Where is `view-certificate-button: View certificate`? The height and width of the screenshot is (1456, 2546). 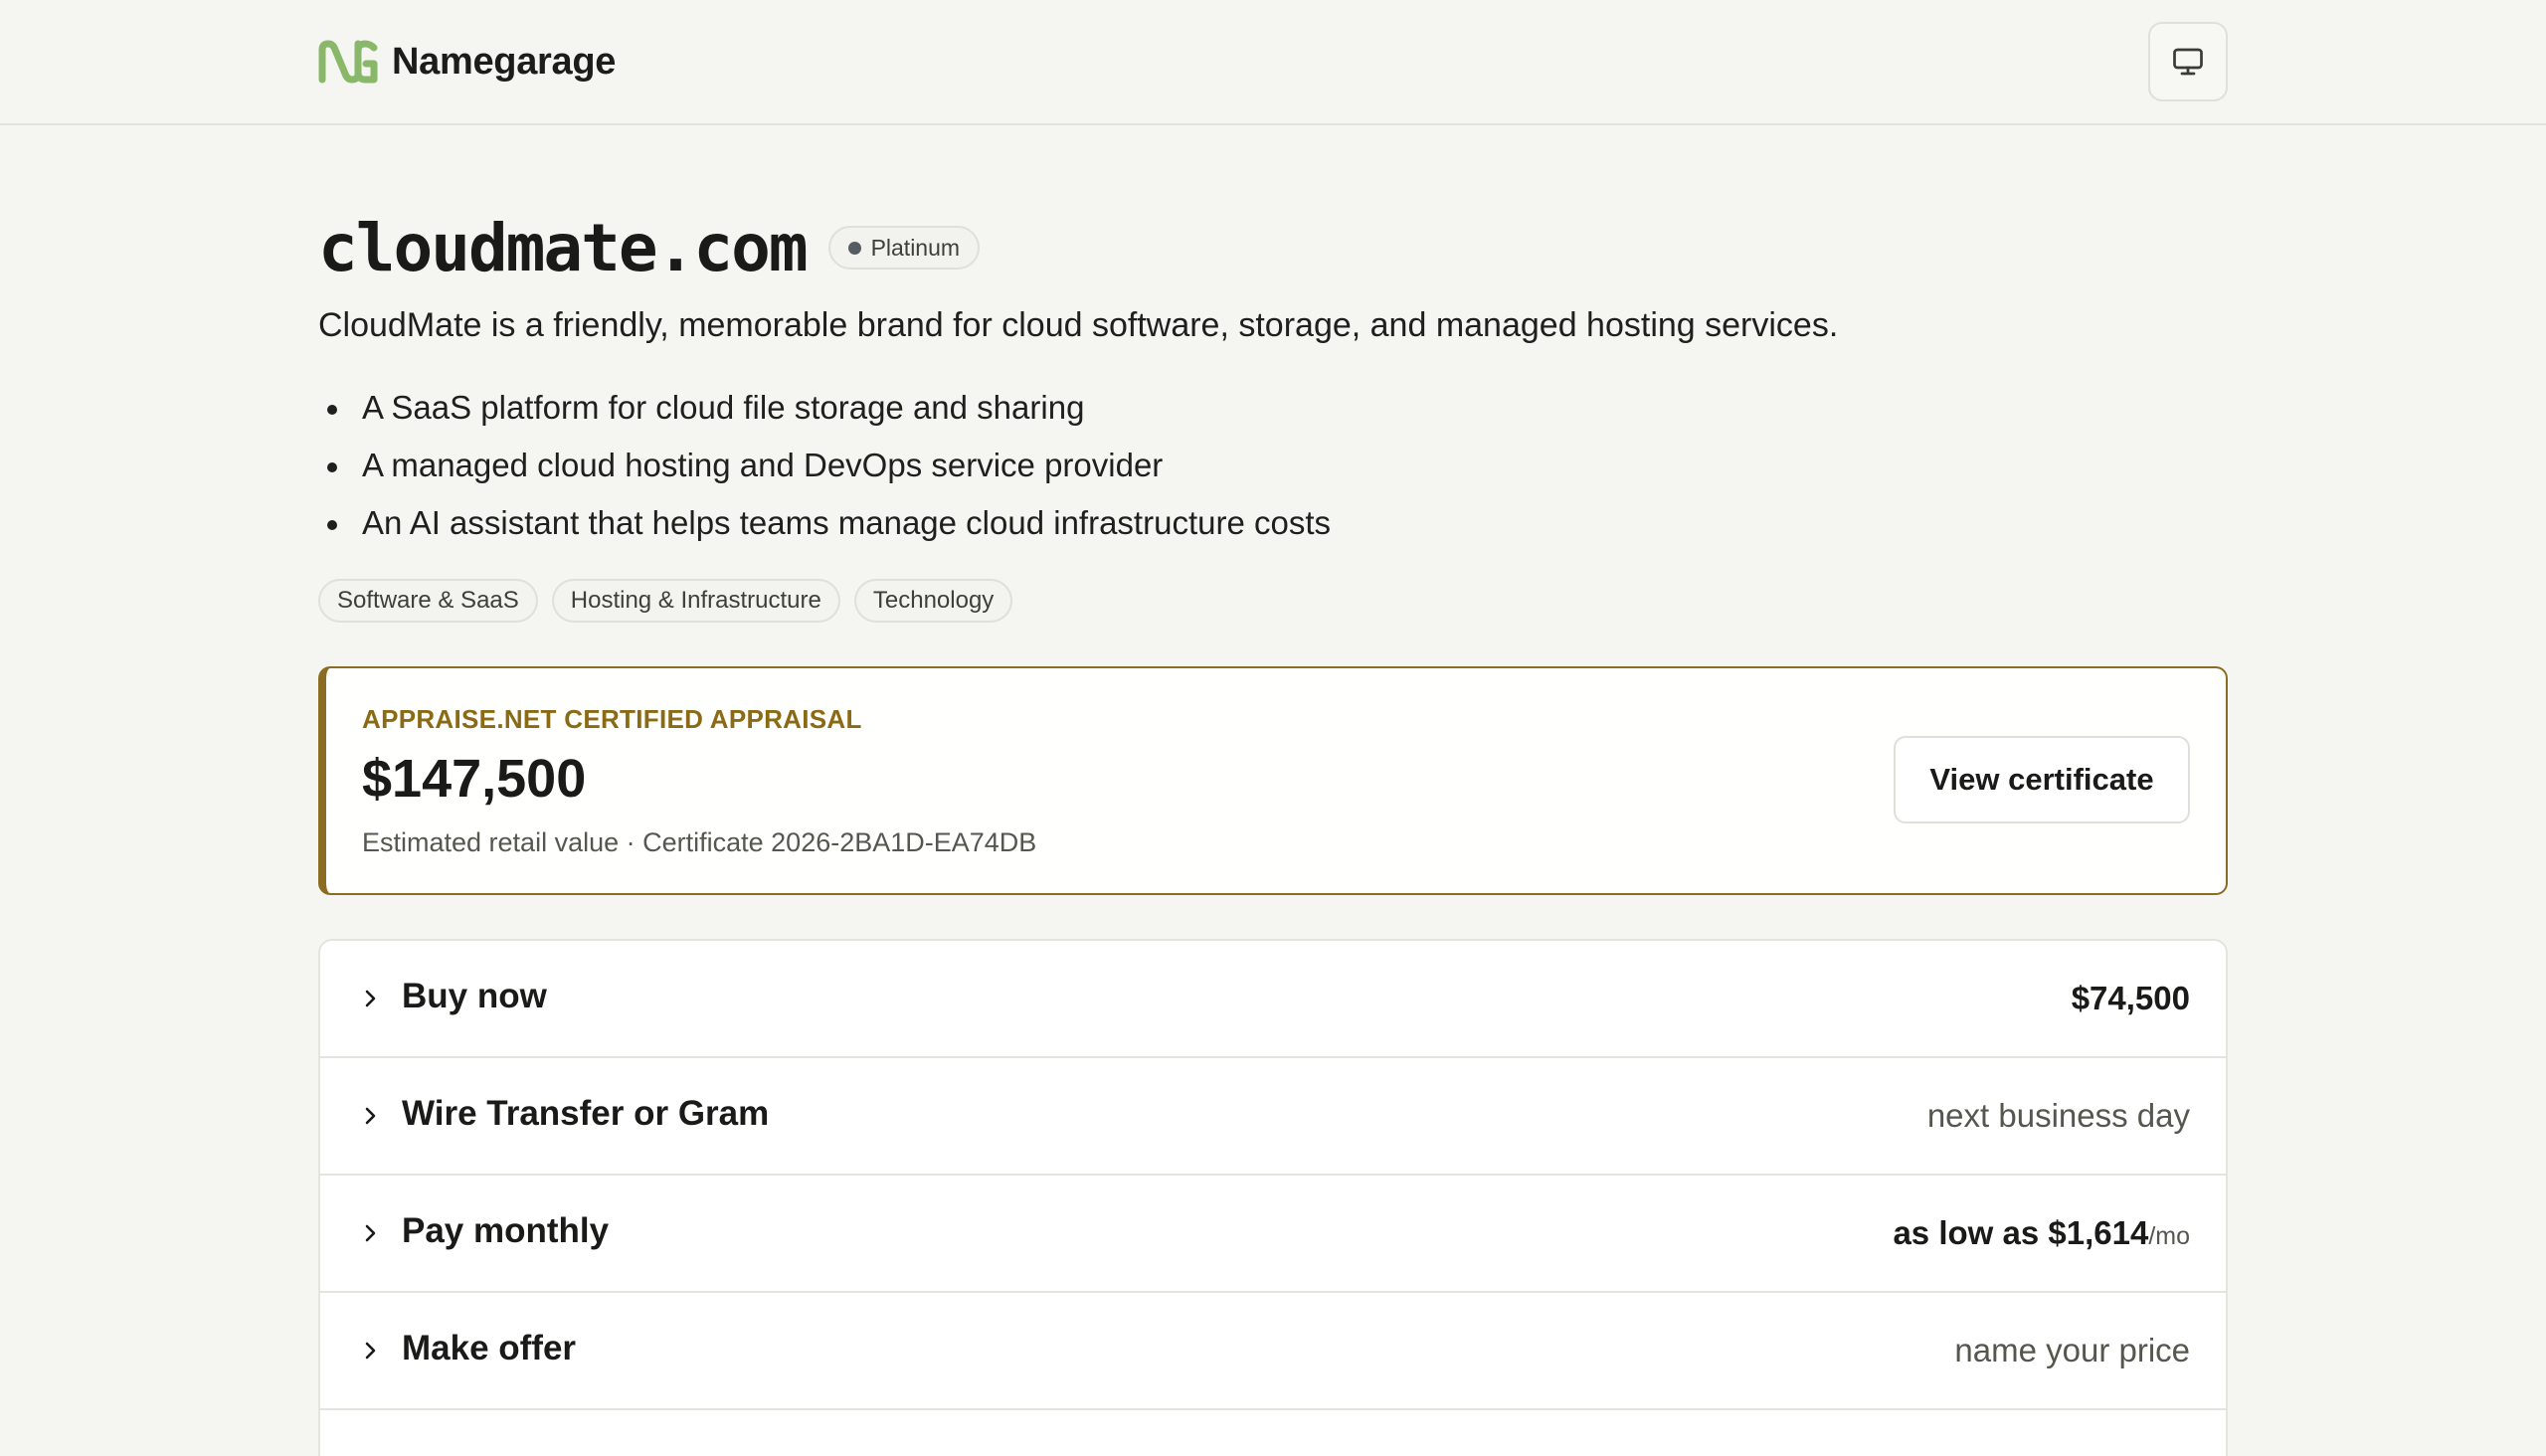
view-certificate-button: View certificate is located at coordinates (2042, 779).